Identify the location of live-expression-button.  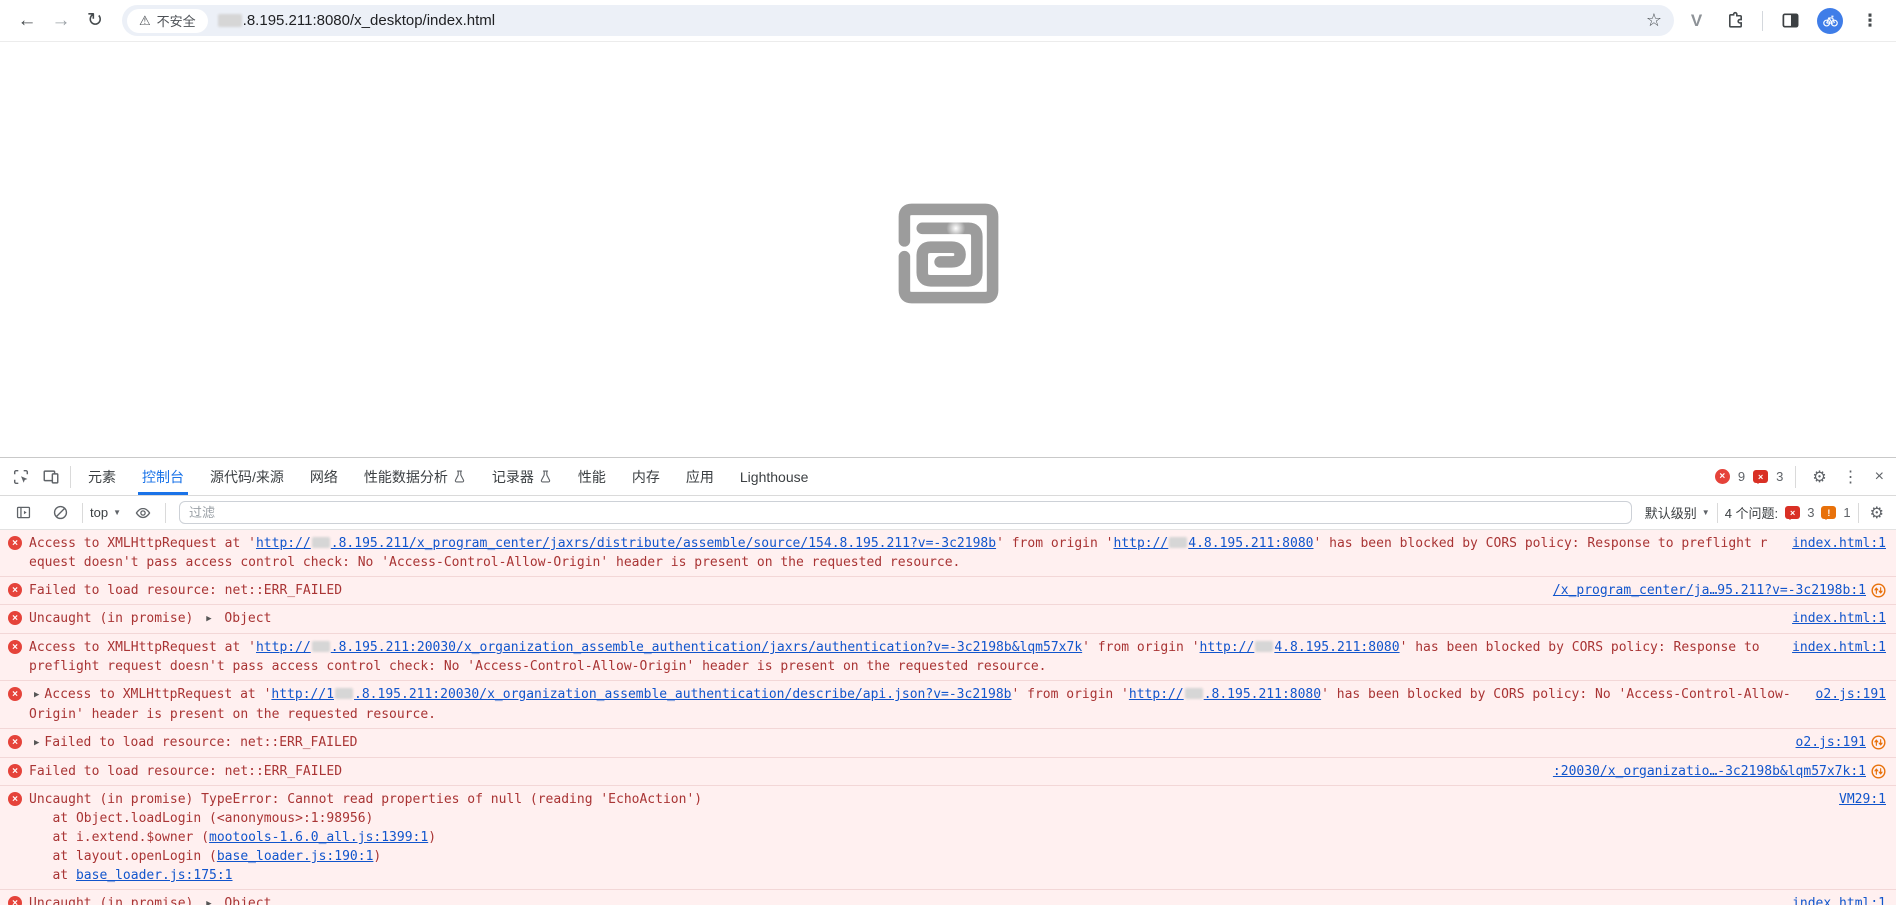
(143, 513).